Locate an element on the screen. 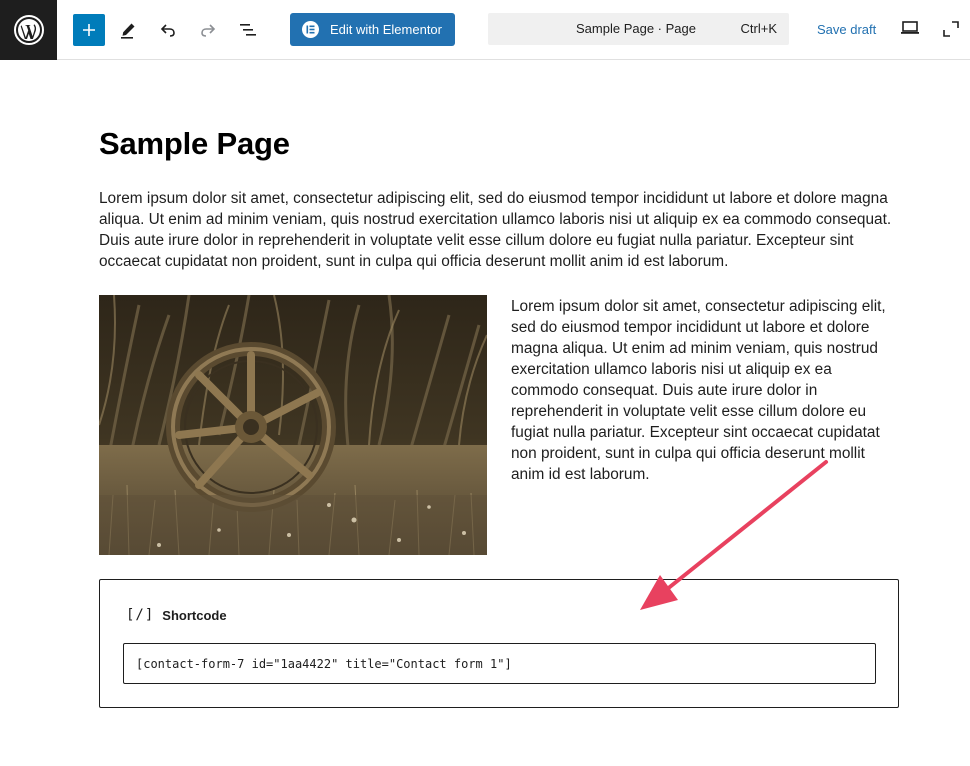  redo-button is located at coordinates (208, 30).